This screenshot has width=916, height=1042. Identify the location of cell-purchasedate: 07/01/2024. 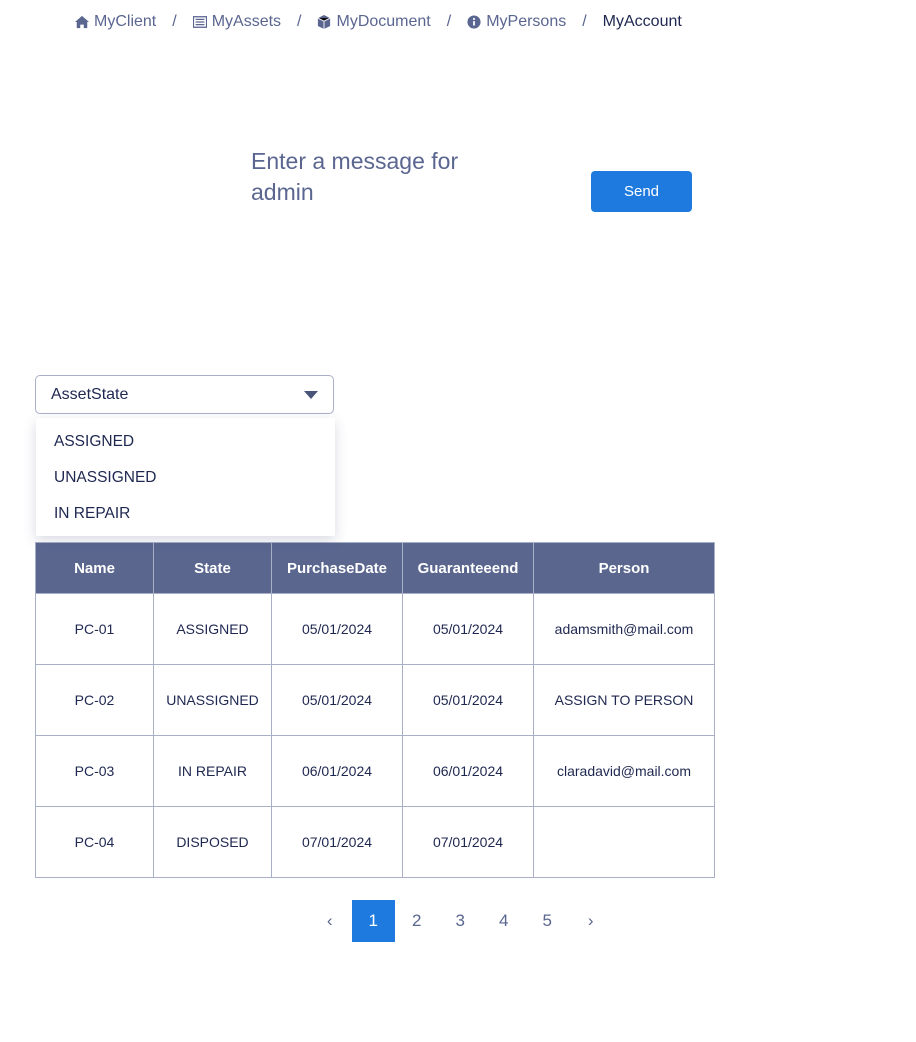
(337, 842).